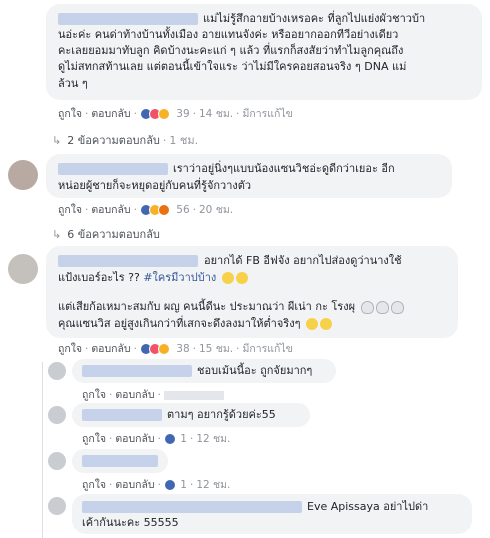  I want to click on view-replies-link: ↳ 2 ข้อความตอบกลับ · 1 ชม., so click(125, 140).